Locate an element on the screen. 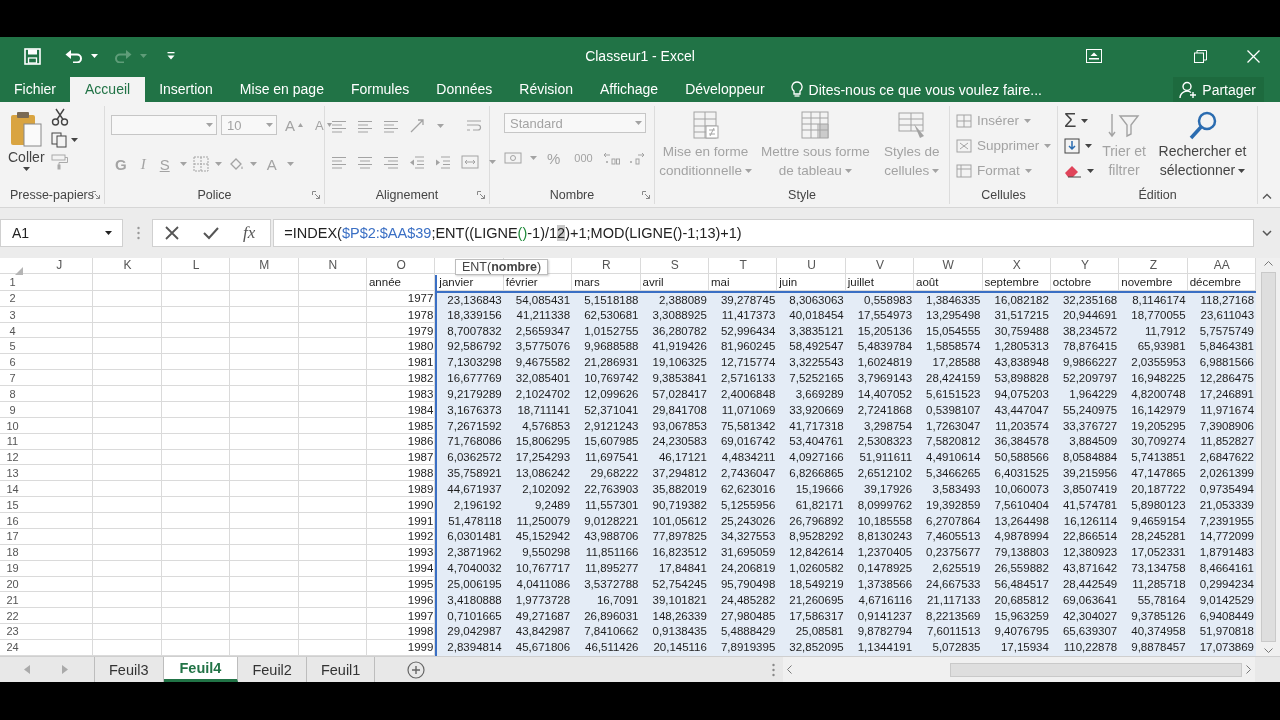 The width and height of the screenshot is (1280, 720). row-header: 11 is located at coordinates (12, 442).